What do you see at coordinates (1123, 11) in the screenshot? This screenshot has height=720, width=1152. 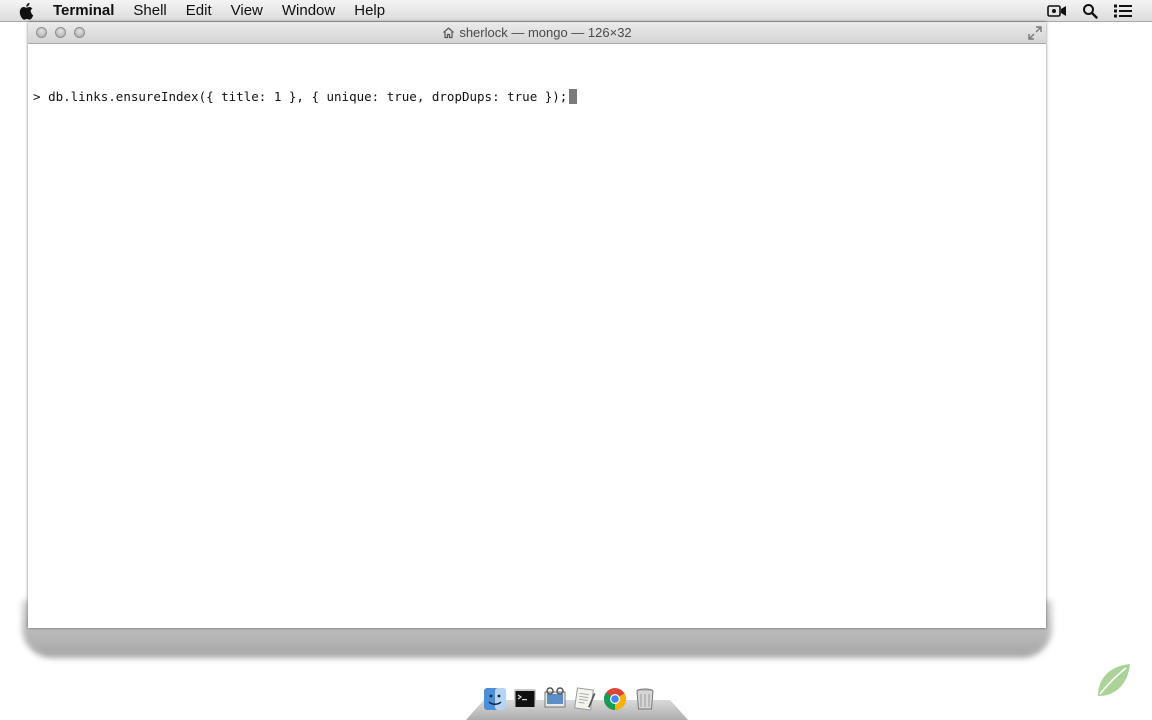 I see `list-icon` at bounding box center [1123, 11].